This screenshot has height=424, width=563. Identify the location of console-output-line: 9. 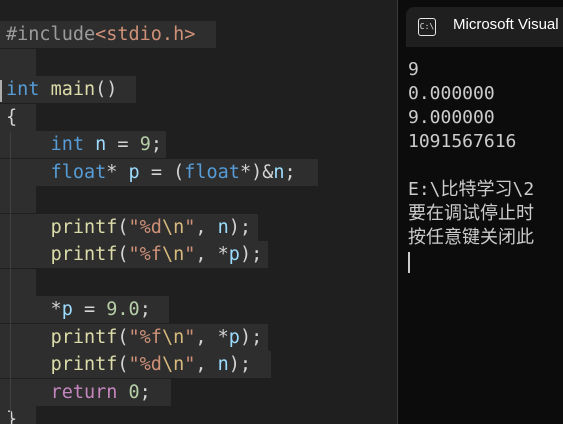
(413, 69).